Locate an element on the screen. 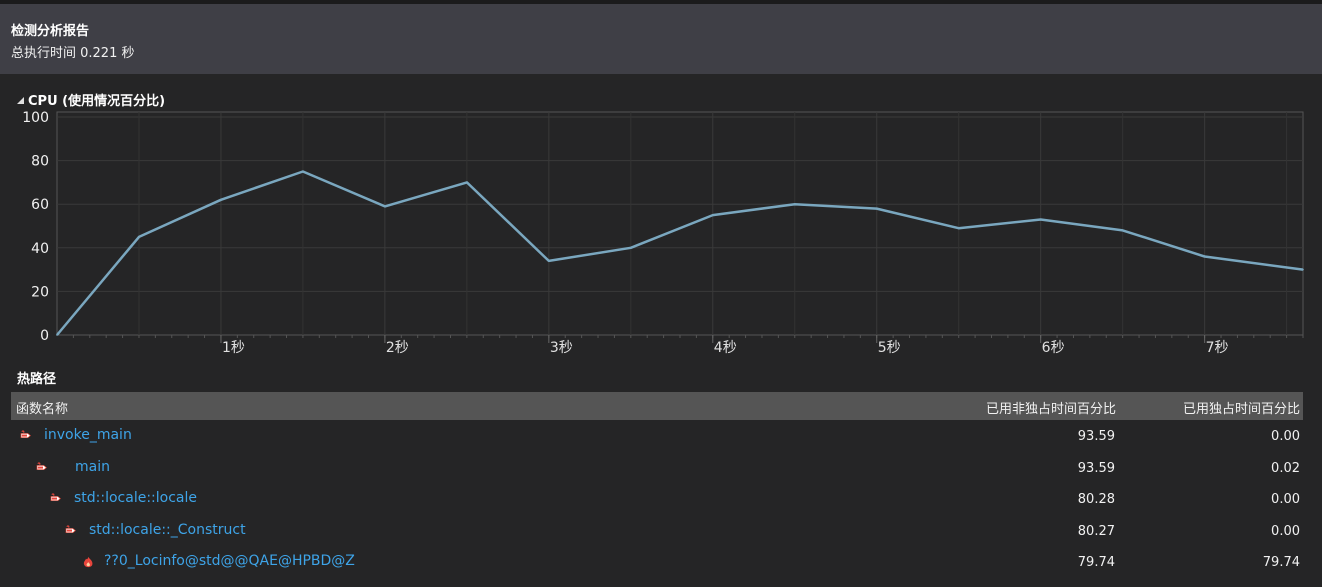  x-tick-label: 5秒 is located at coordinates (889, 348).